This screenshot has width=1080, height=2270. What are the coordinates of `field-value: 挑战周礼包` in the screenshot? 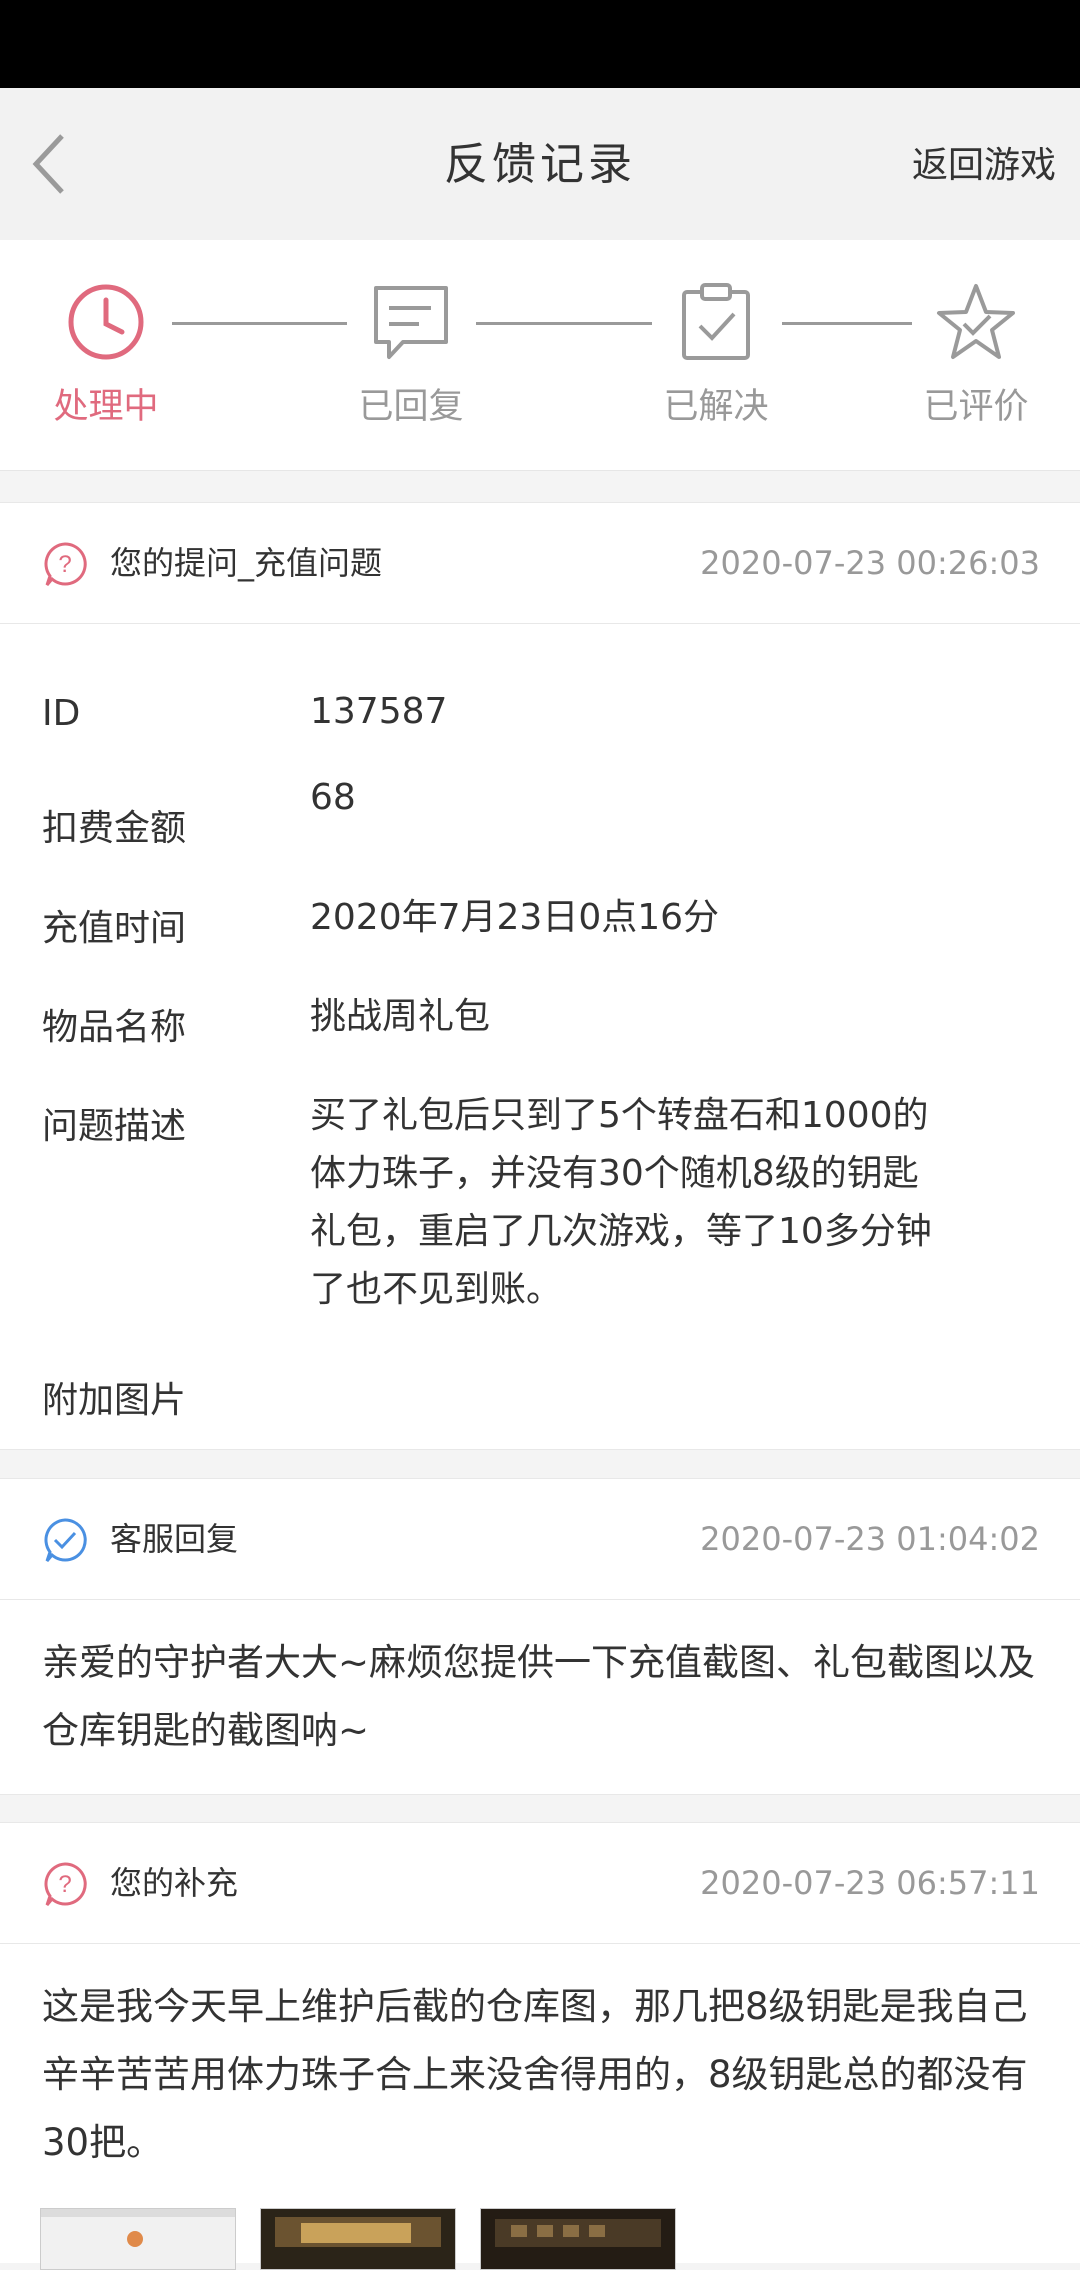 It's located at (400, 1016).